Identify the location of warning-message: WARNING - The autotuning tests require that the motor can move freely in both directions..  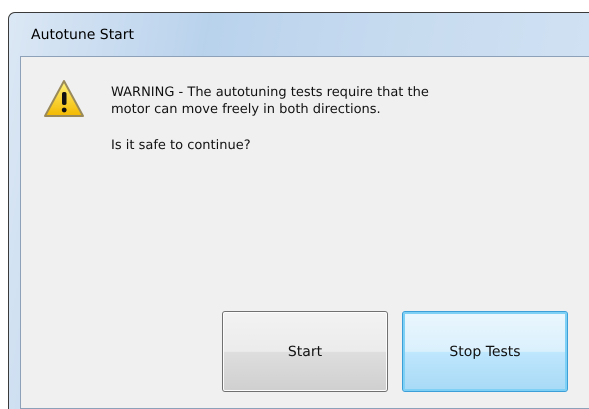
(270, 101).